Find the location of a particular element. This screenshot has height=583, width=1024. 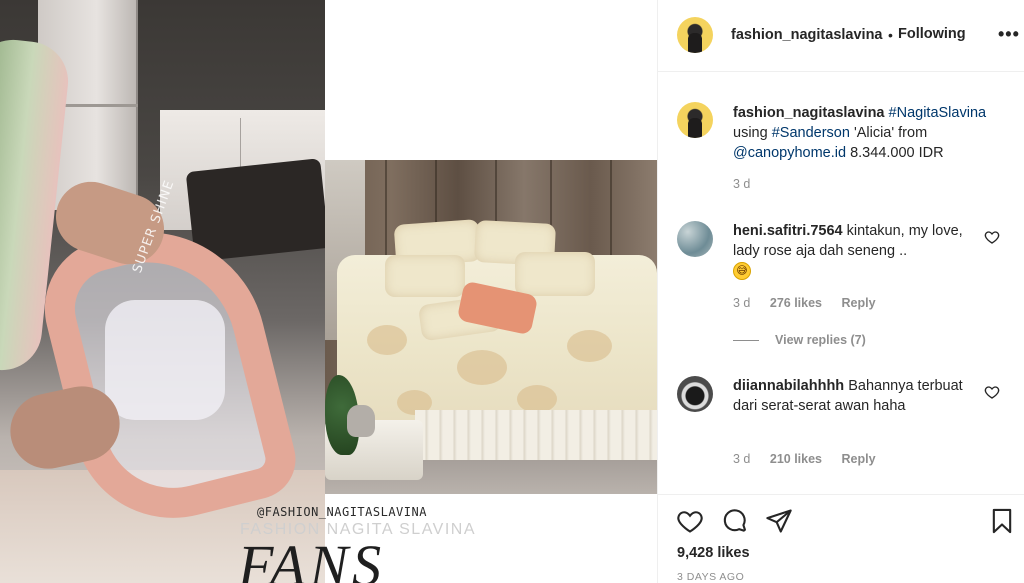

header-username: fashion_nagitaslavina is located at coordinates (807, 35).